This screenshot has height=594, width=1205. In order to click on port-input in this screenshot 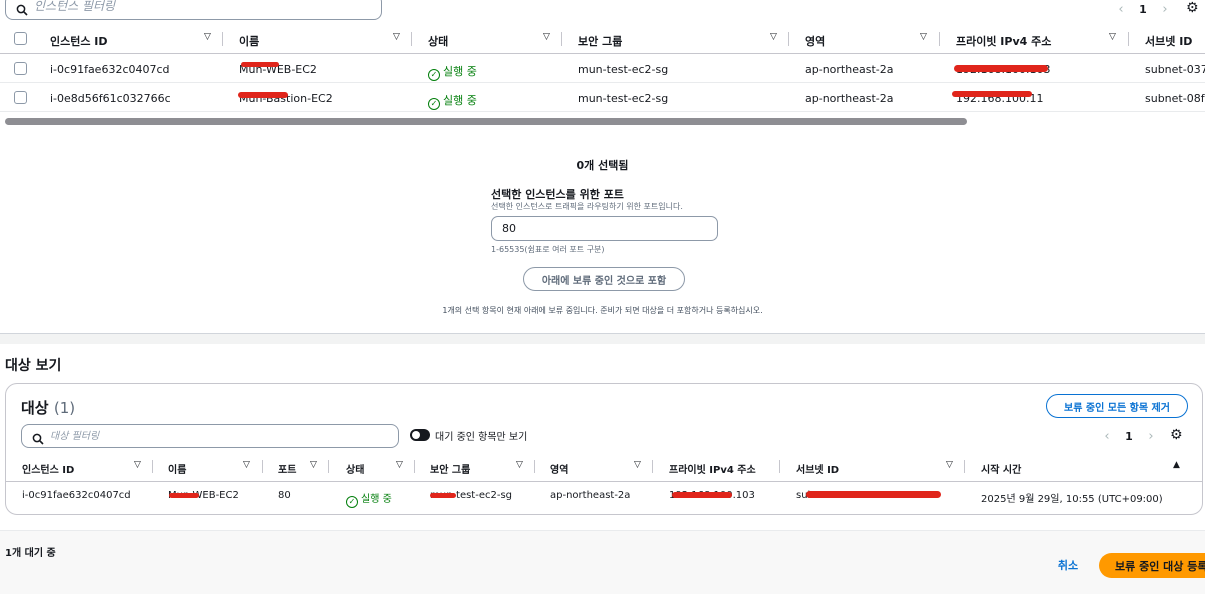, I will do `click(604, 228)`.